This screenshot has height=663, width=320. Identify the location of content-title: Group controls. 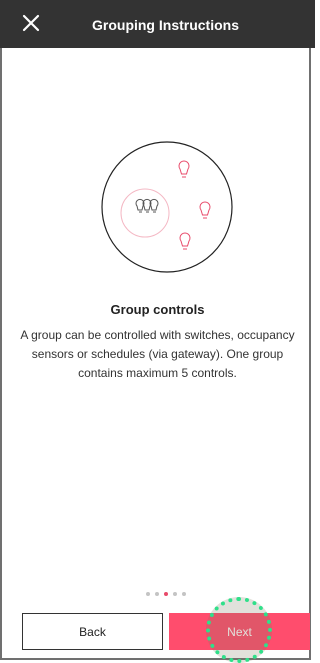
(157, 309).